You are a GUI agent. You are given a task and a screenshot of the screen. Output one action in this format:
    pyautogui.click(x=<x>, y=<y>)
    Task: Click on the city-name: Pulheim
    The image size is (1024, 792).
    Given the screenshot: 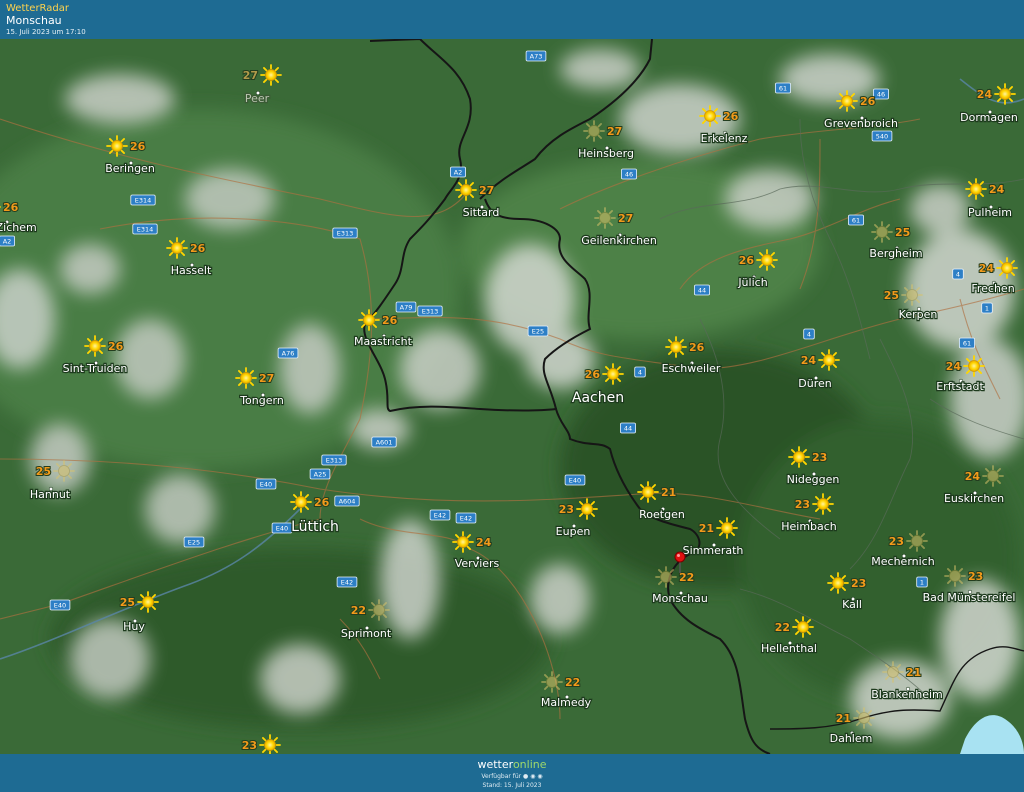 What is the action you would take?
    pyautogui.click(x=990, y=212)
    